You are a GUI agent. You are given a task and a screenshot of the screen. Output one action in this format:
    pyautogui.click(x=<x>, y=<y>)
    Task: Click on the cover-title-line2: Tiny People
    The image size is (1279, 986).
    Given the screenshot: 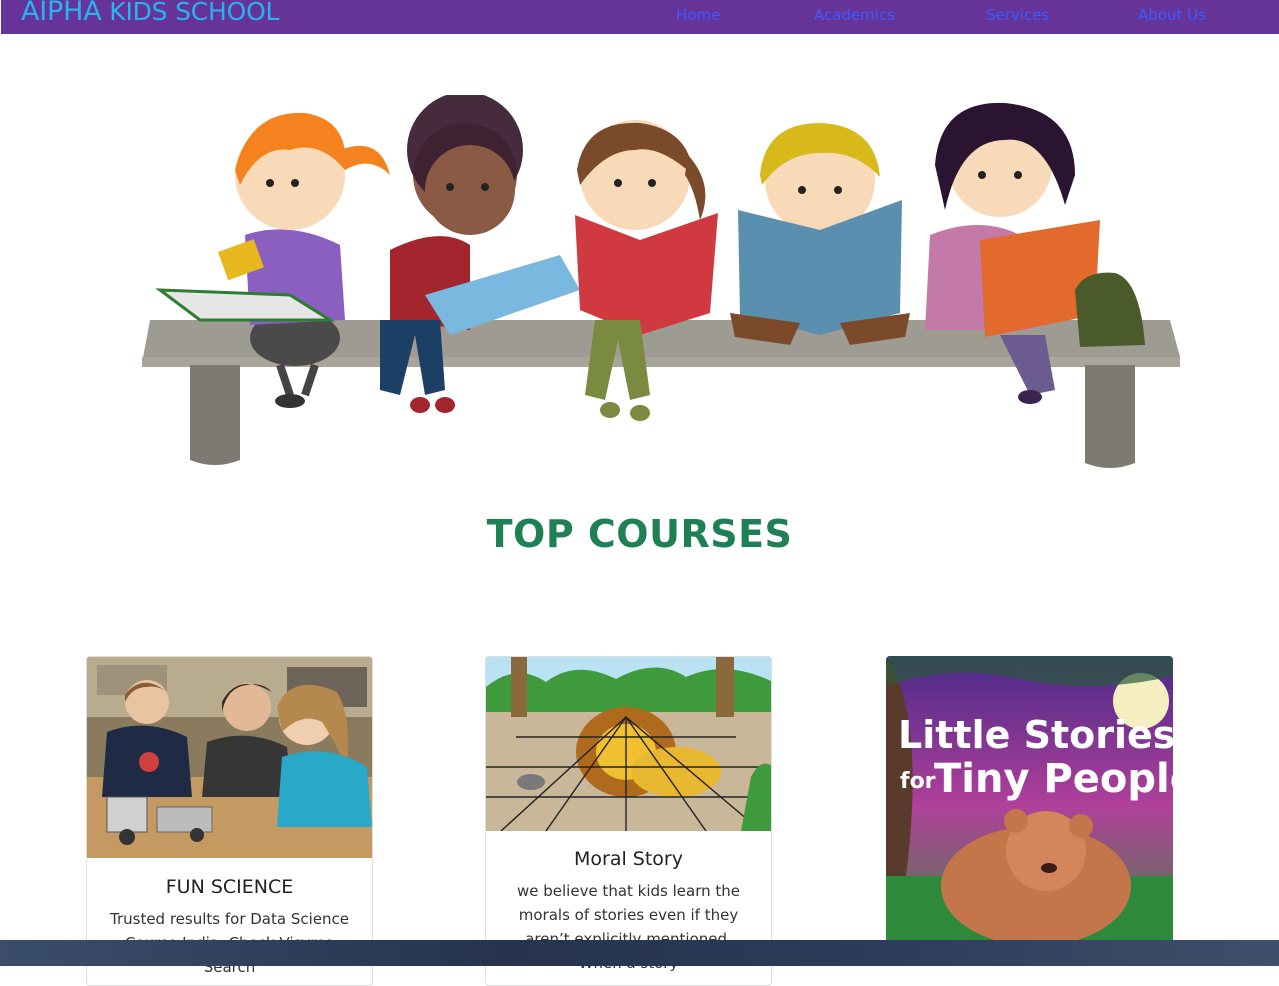 What is the action you would take?
    pyautogui.click(x=1053, y=779)
    